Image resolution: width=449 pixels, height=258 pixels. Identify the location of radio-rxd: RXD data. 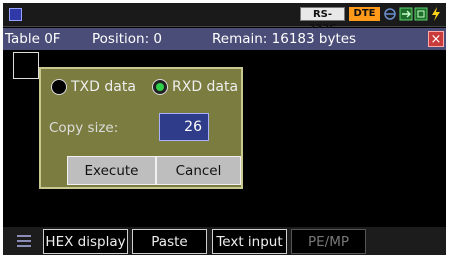
(195, 87).